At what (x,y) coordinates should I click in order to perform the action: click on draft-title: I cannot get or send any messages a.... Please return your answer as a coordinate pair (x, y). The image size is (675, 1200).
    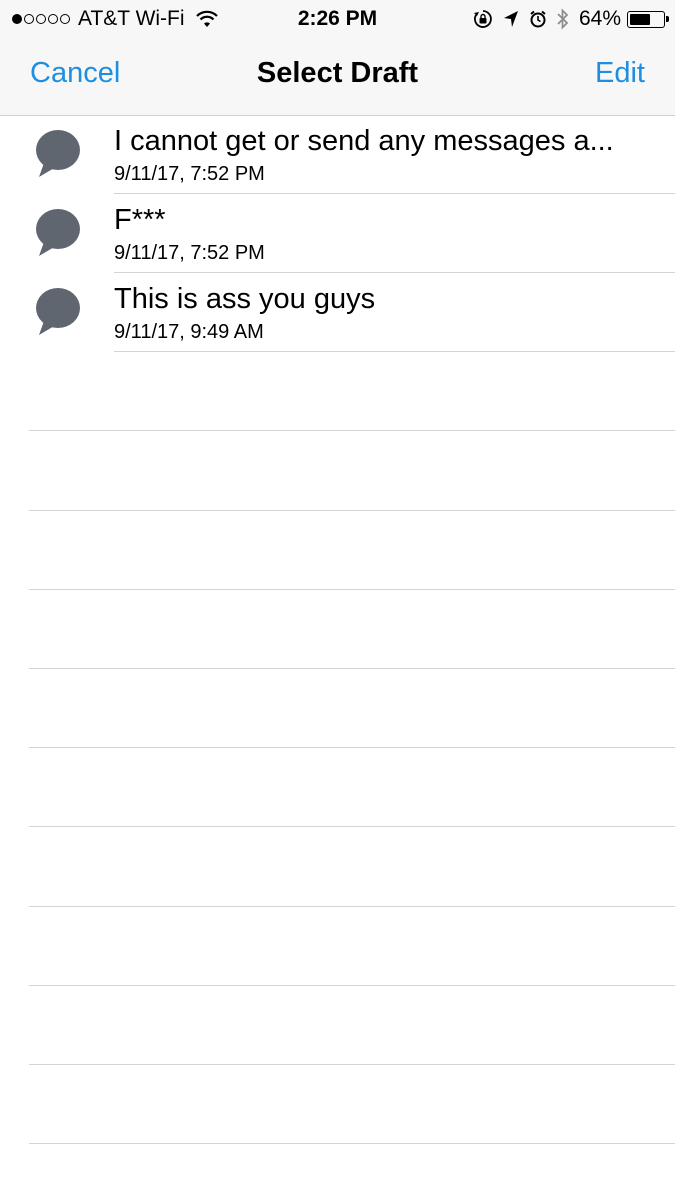
    Looking at the image, I should click on (364, 141).